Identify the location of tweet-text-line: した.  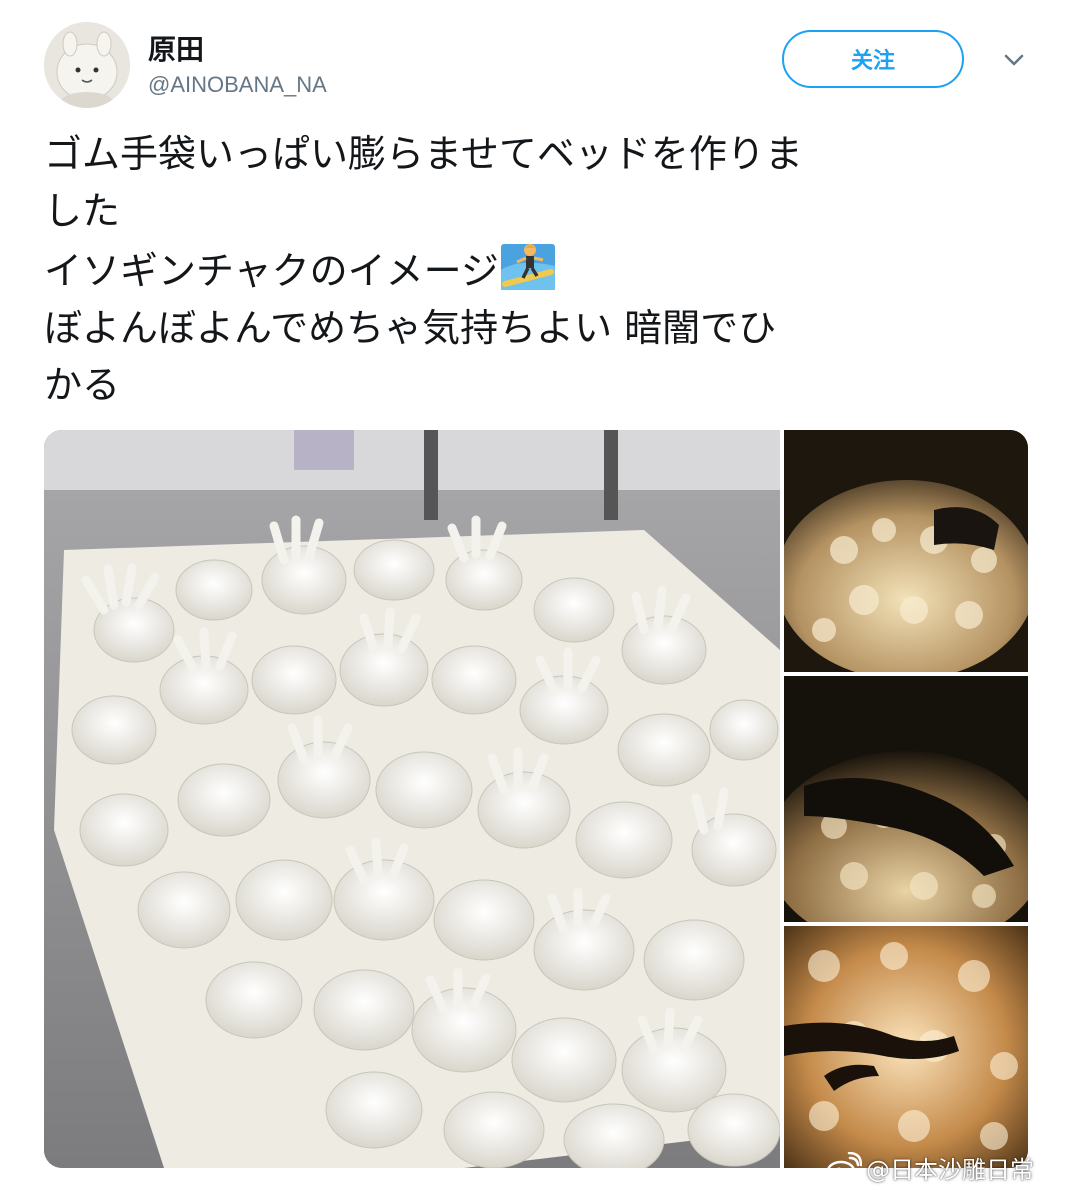
(82, 211).